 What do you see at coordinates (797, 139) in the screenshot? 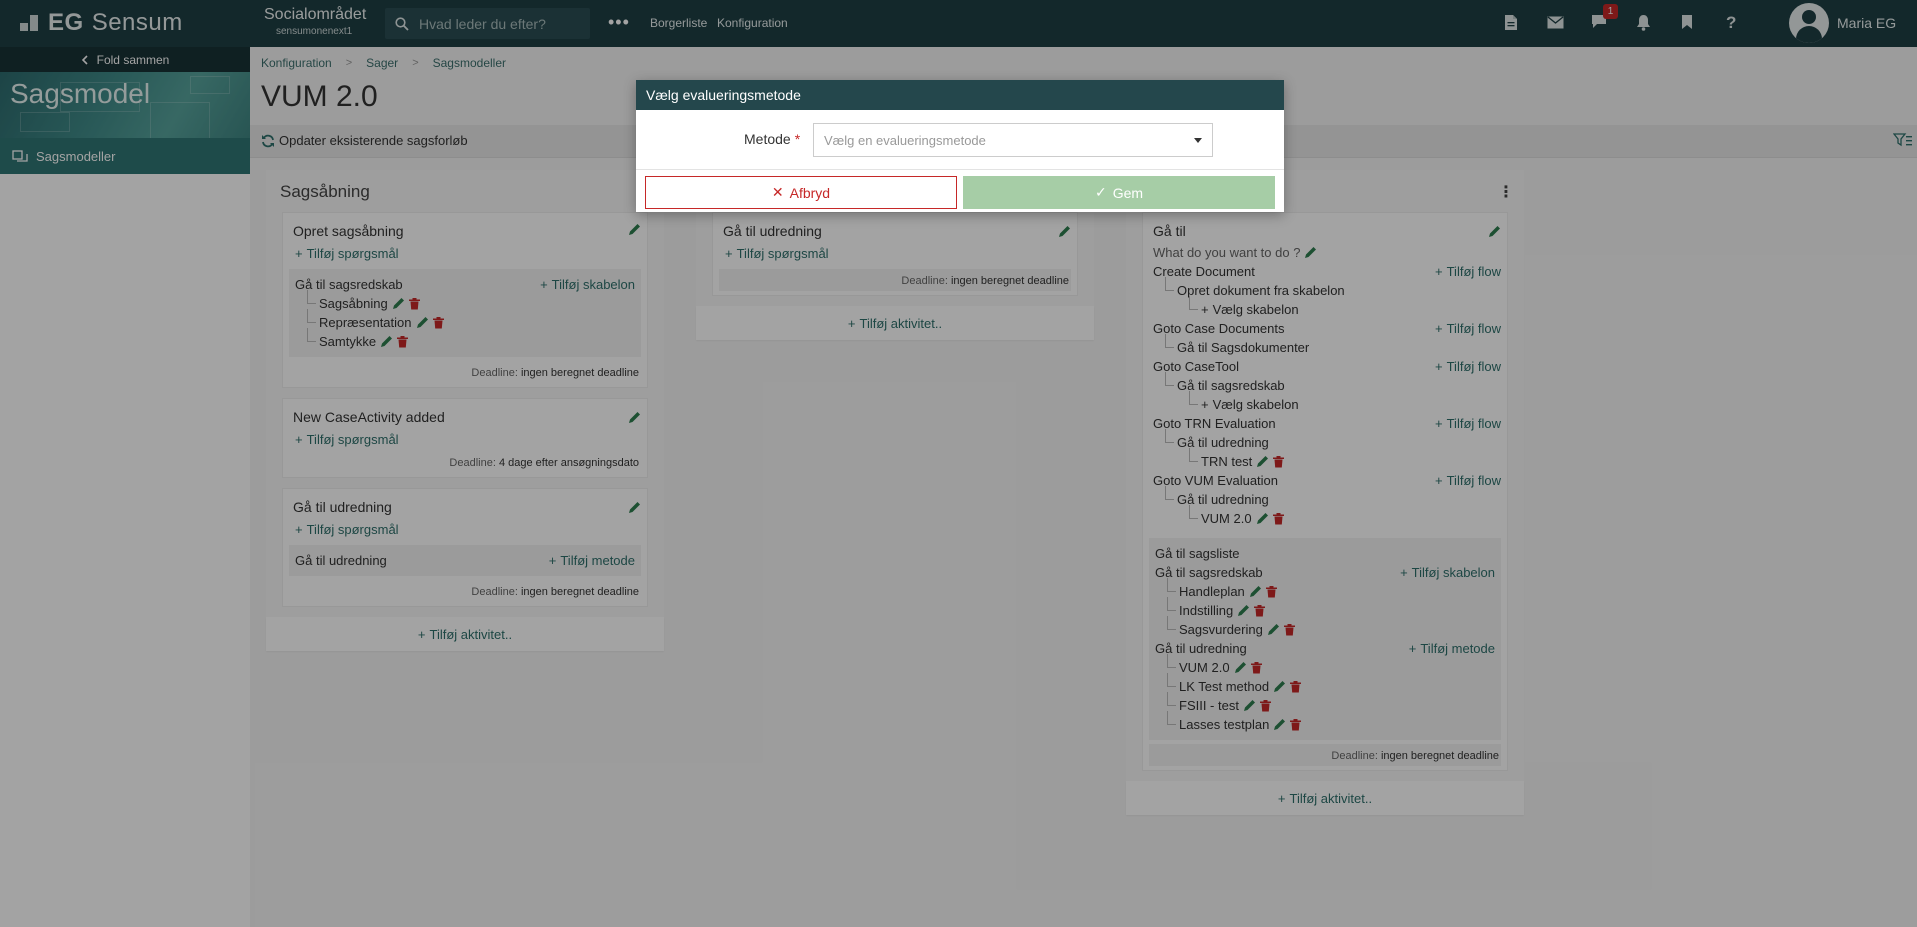
I see `required-marker: *` at bounding box center [797, 139].